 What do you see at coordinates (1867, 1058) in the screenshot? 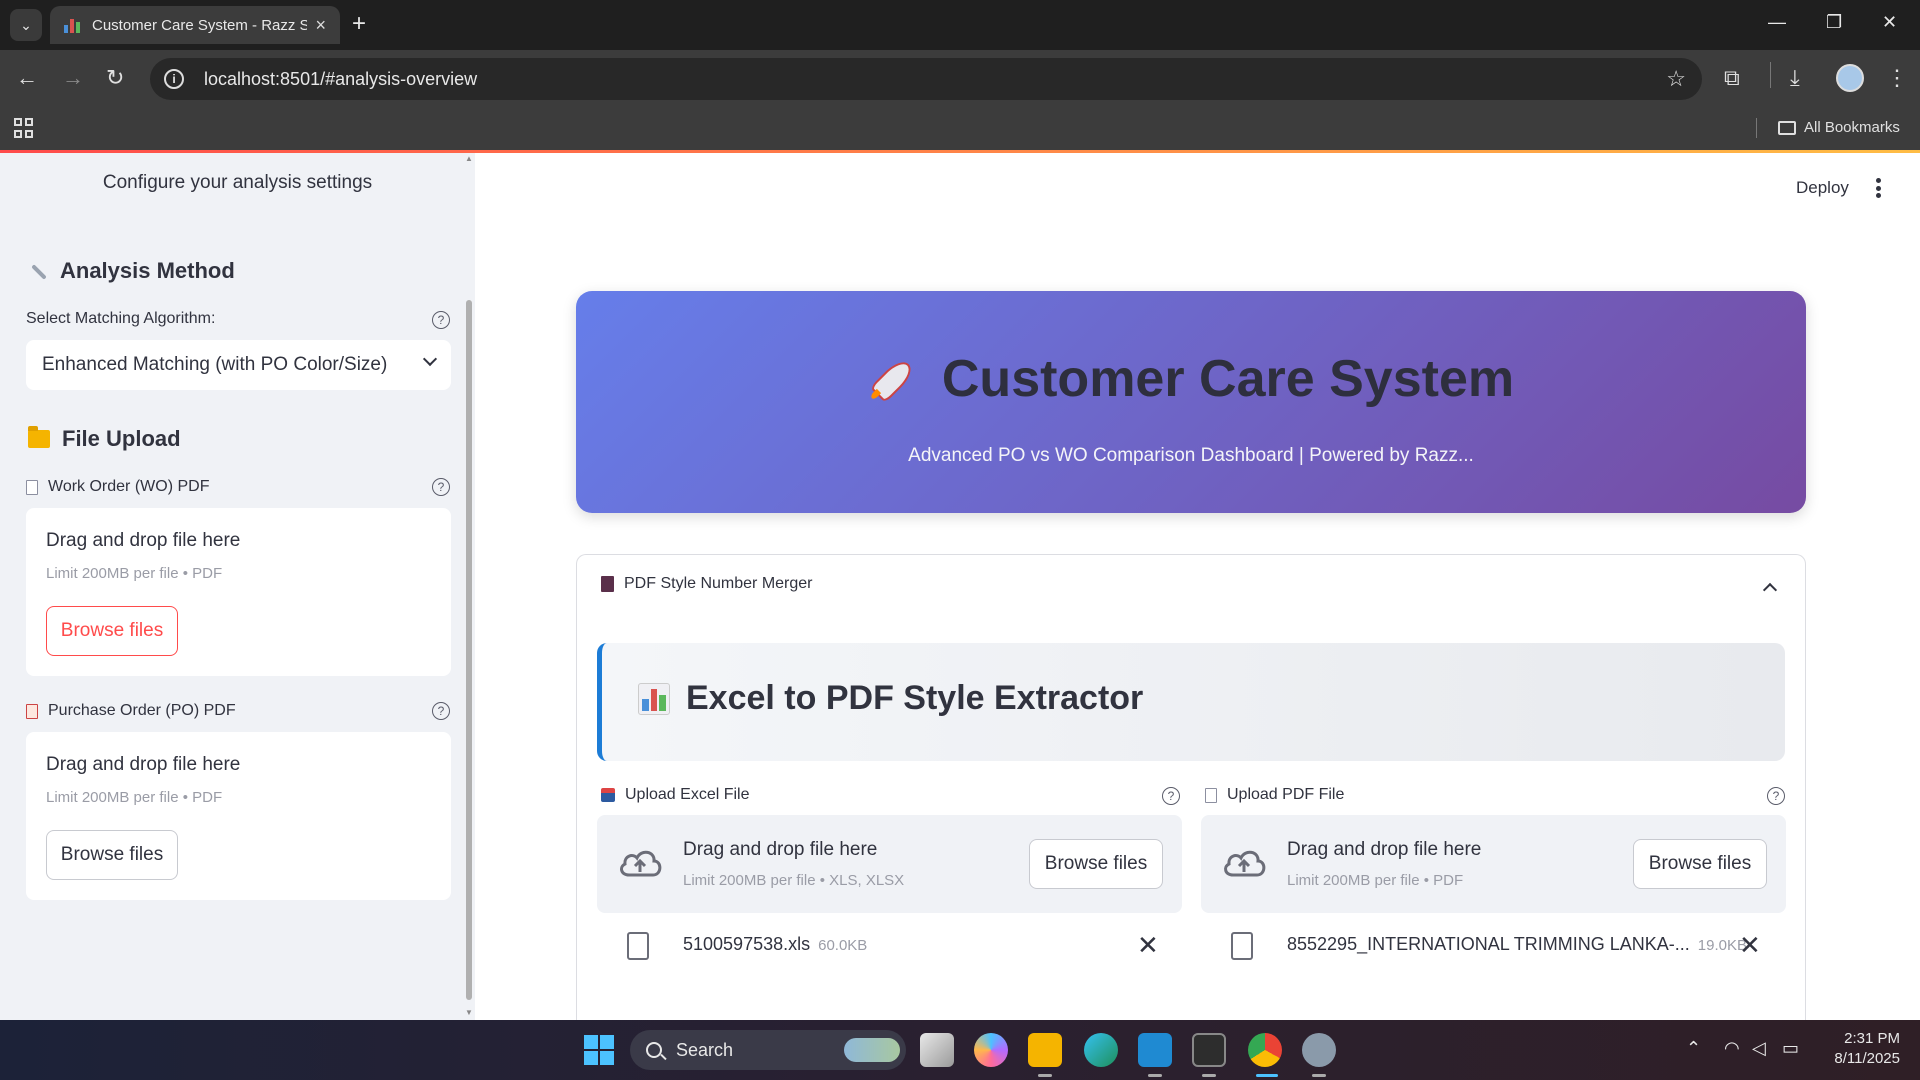
I see `clock-date: 8/11/2025` at bounding box center [1867, 1058].